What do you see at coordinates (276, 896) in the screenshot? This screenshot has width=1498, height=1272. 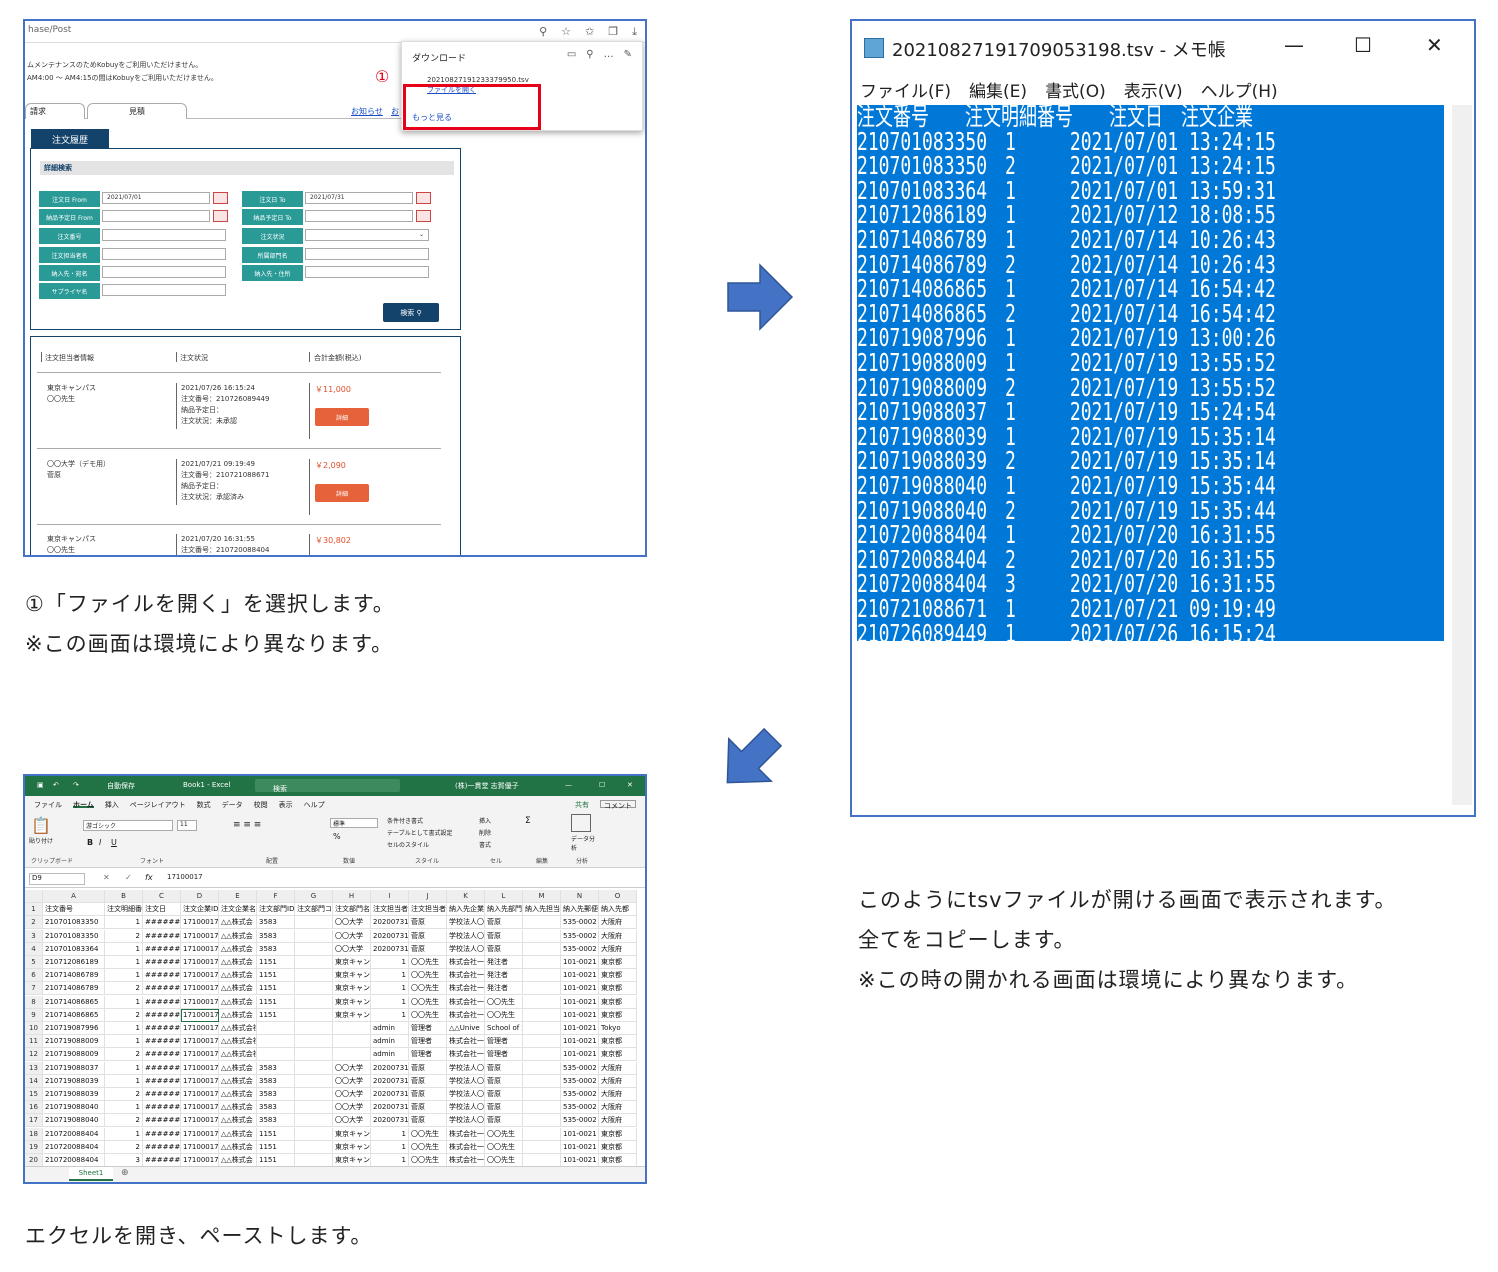 I see `column-header: F` at bounding box center [276, 896].